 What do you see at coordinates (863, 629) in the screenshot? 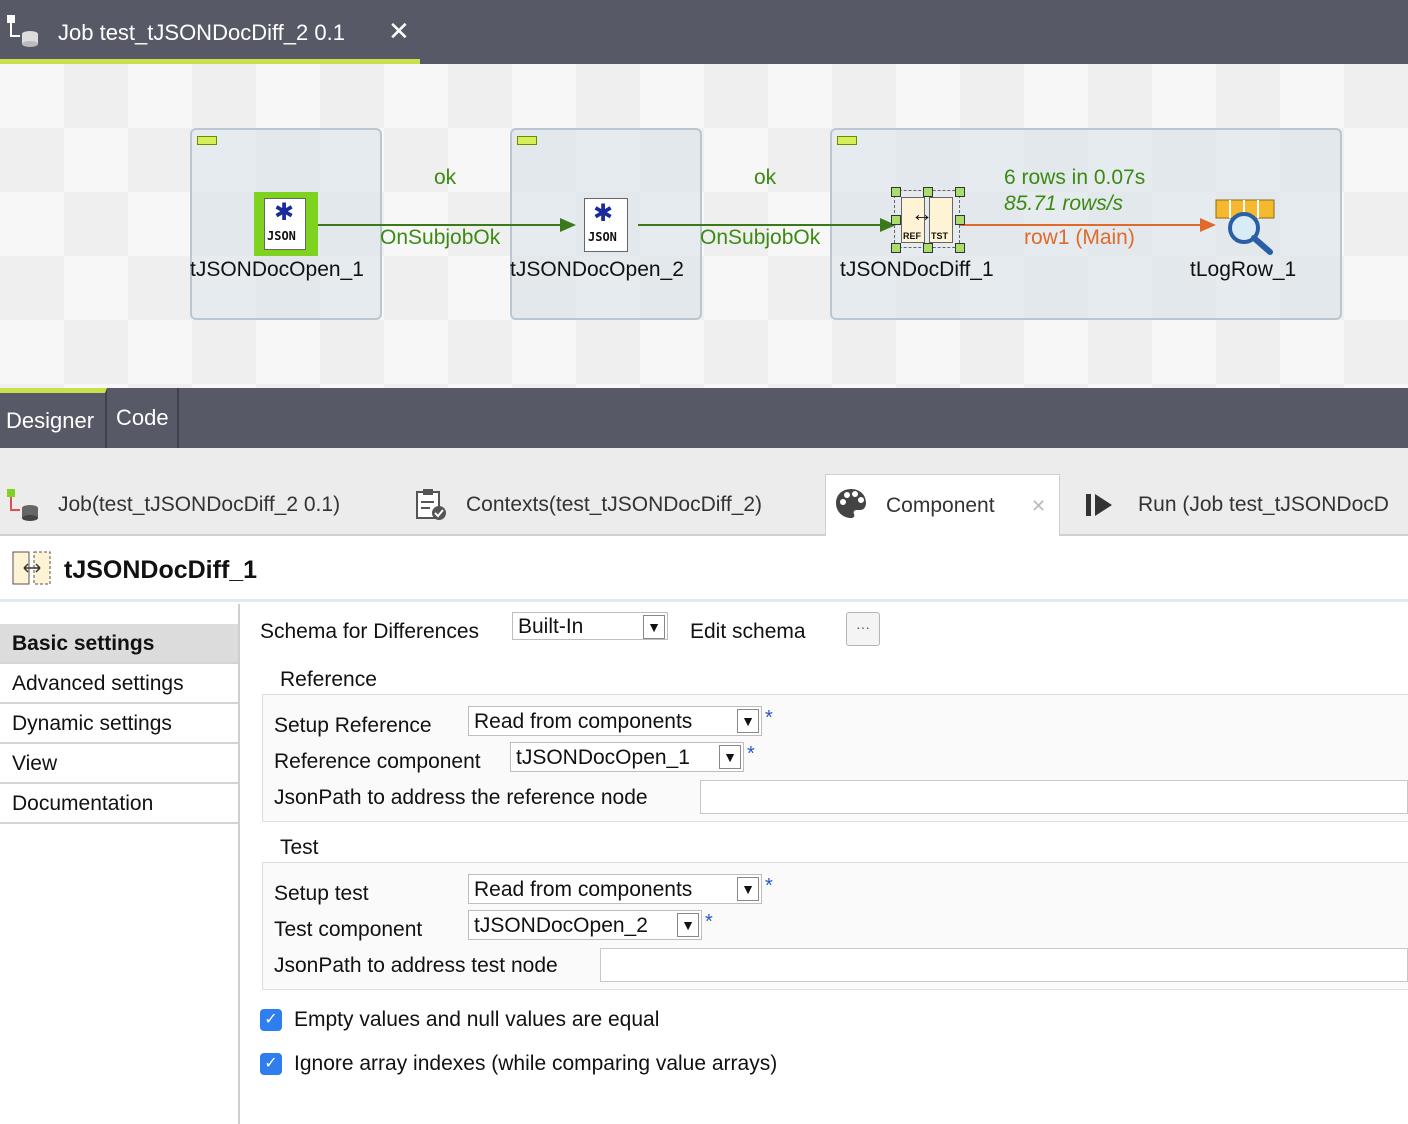
I see `edit-schema-button: ···` at bounding box center [863, 629].